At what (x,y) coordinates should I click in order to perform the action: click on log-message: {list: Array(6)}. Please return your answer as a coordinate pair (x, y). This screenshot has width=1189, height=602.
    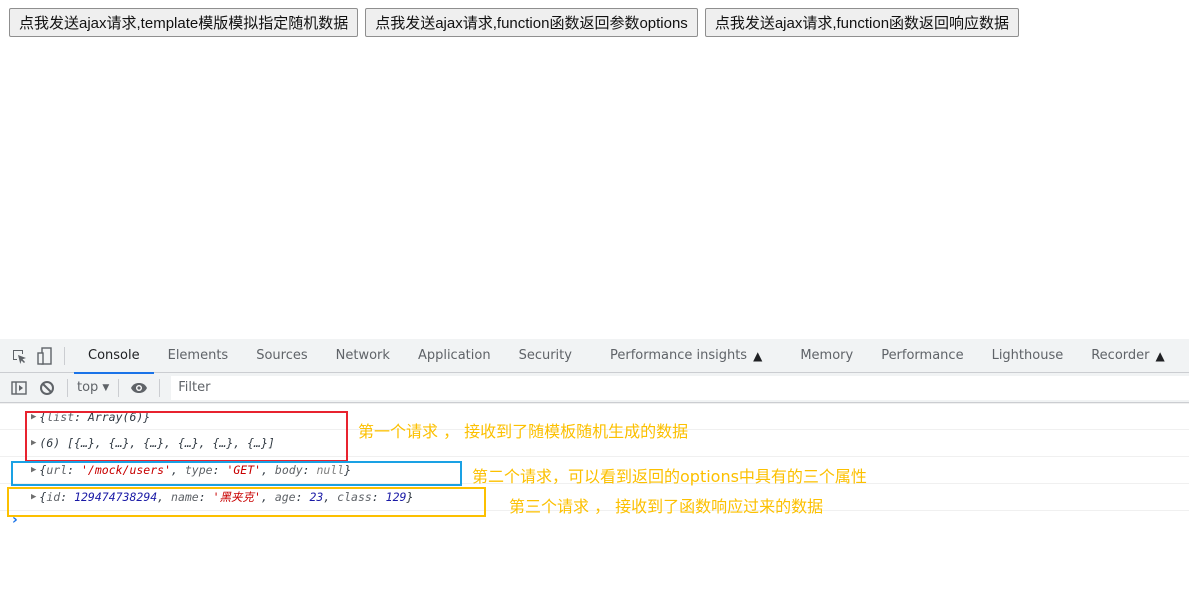
    Looking at the image, I should click on (94, 417).